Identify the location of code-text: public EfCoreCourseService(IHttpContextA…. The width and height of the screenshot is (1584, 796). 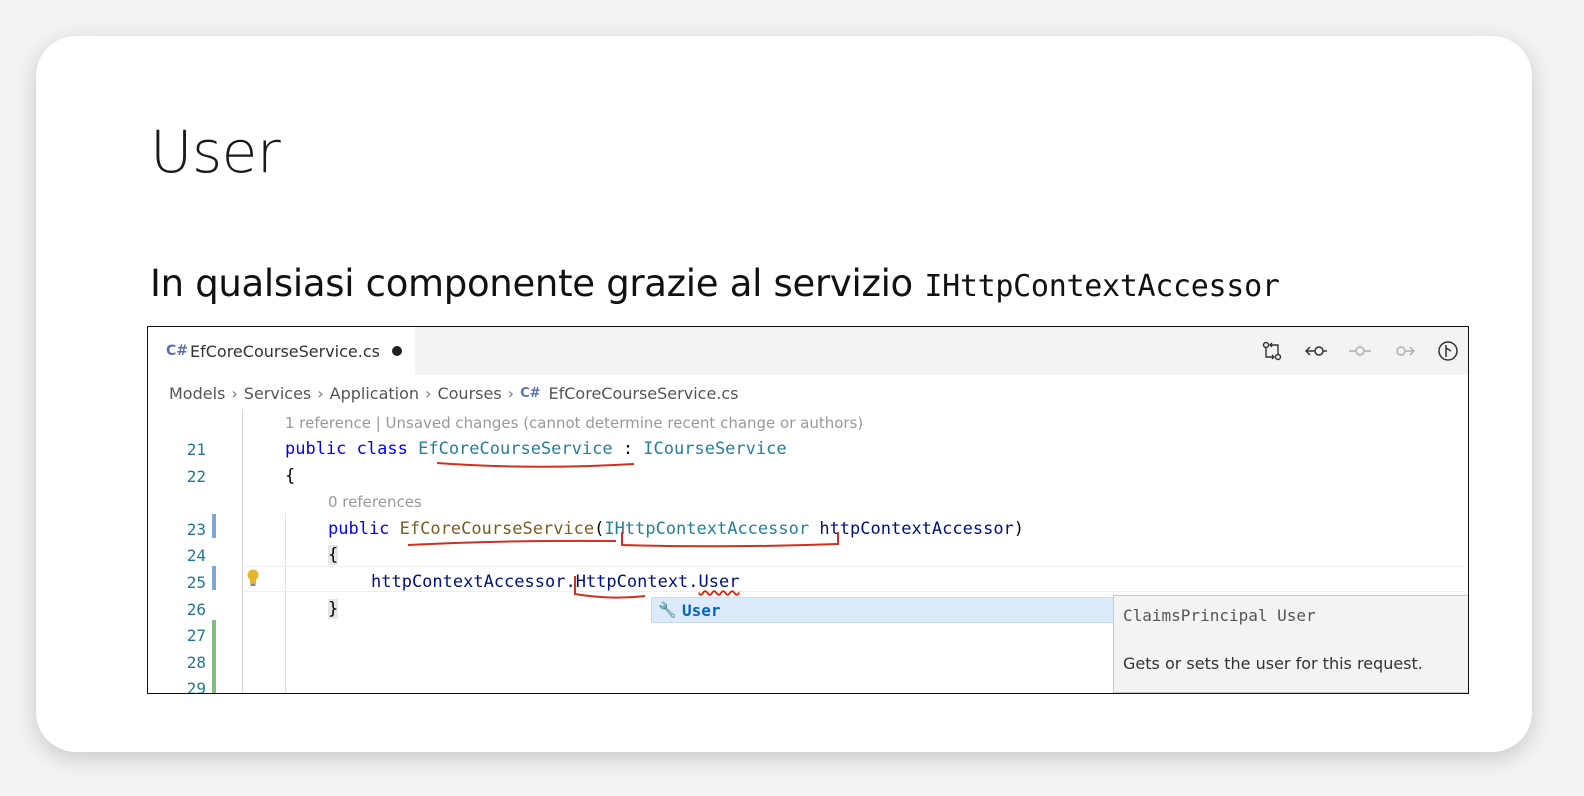
(676, 529).